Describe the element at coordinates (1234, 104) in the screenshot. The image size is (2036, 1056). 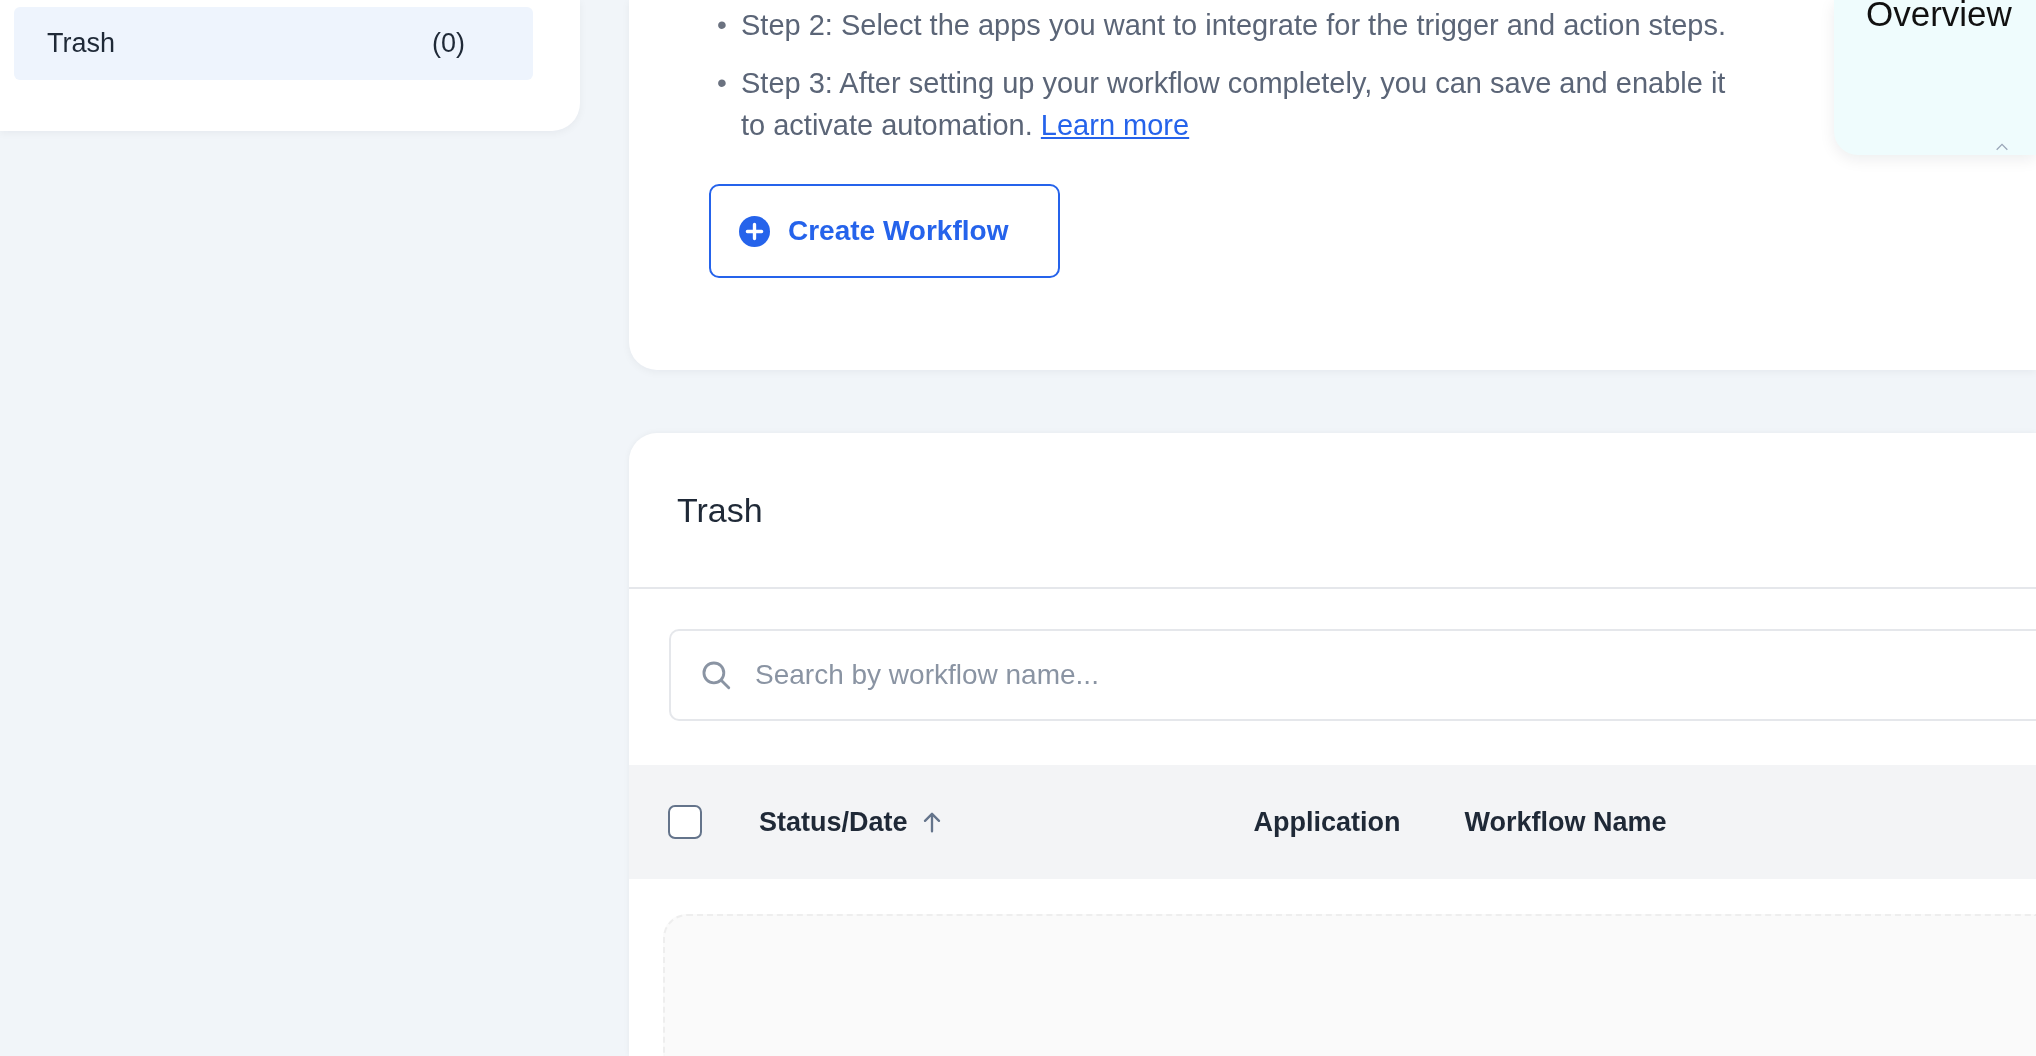
I see `step-text: Step 3: After setting up your workflow completely, you can save and enable it to activate automation. Learn more` at that location.